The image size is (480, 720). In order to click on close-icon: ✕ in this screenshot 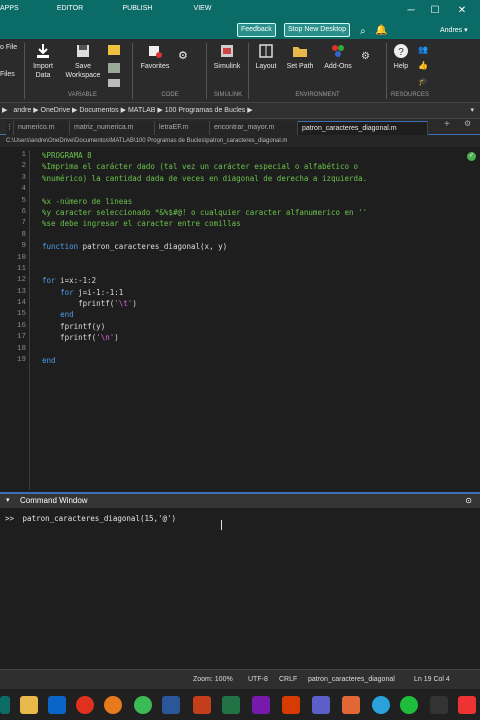, I will do `click(462, 11)`.